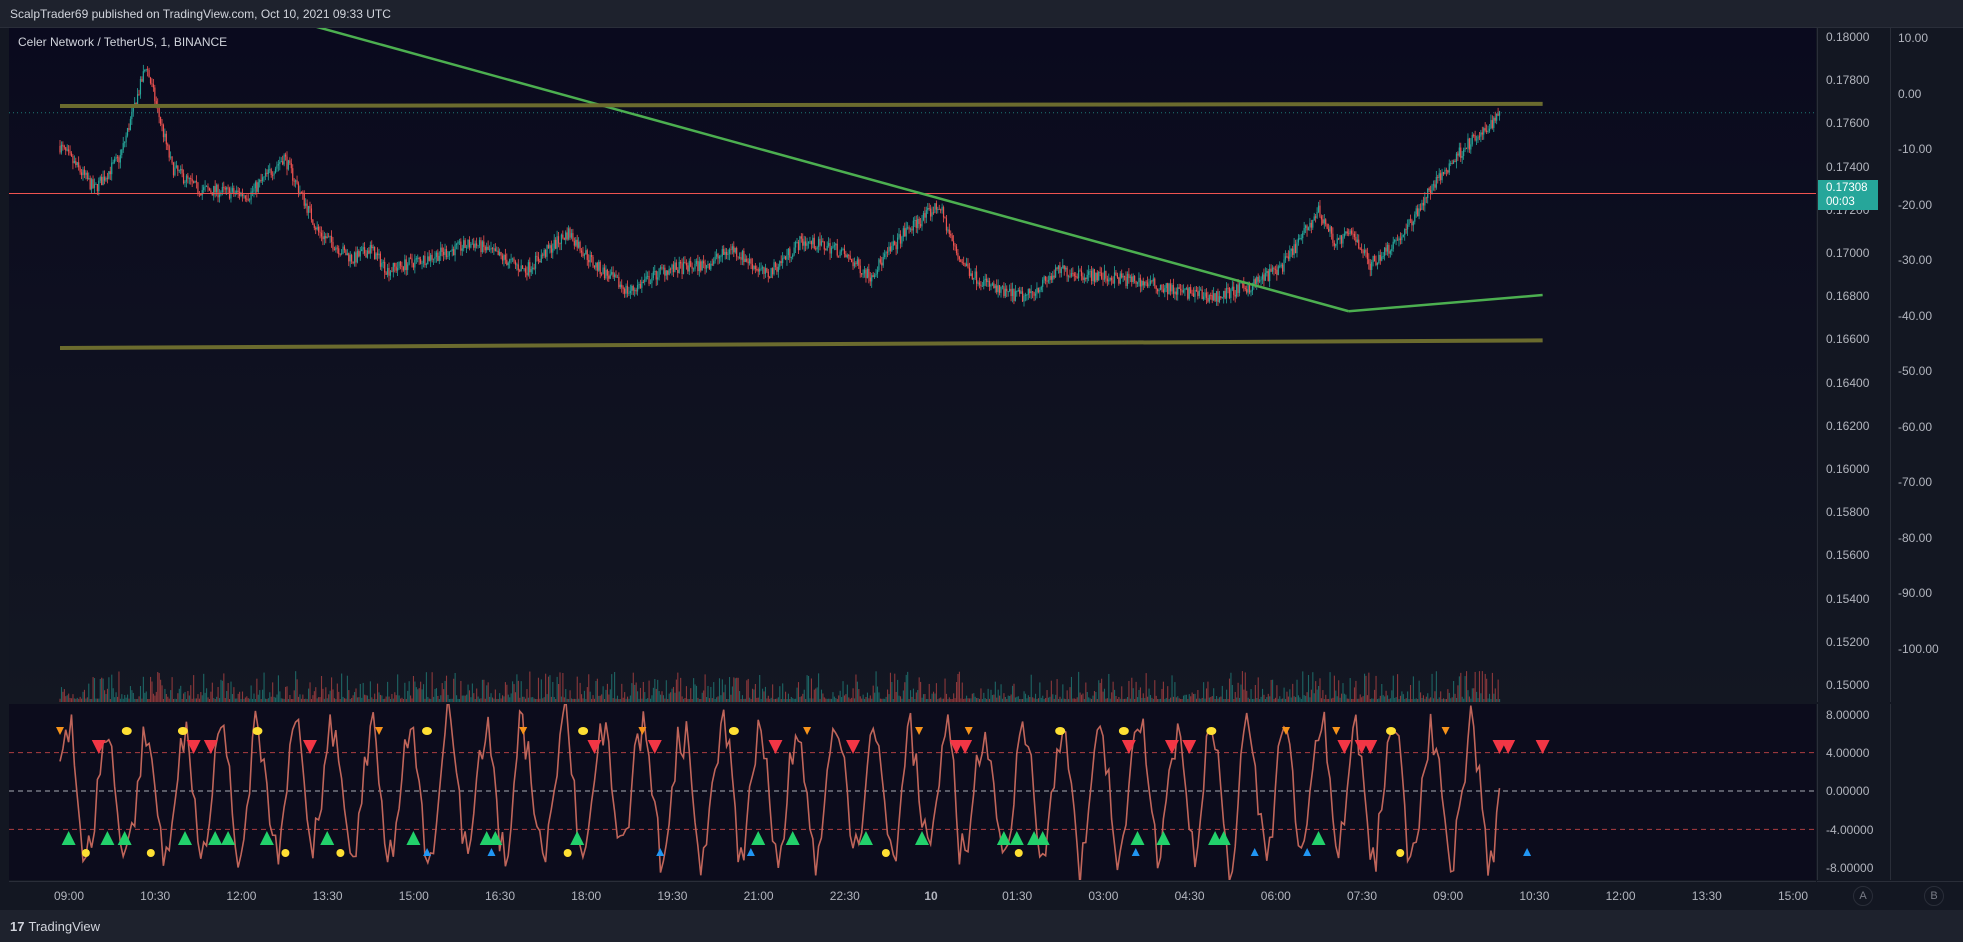 Image resolution: width=1963 pixels, height=942 pixels. I want to click on time-tick-label: 22:30, so click(844, 896).